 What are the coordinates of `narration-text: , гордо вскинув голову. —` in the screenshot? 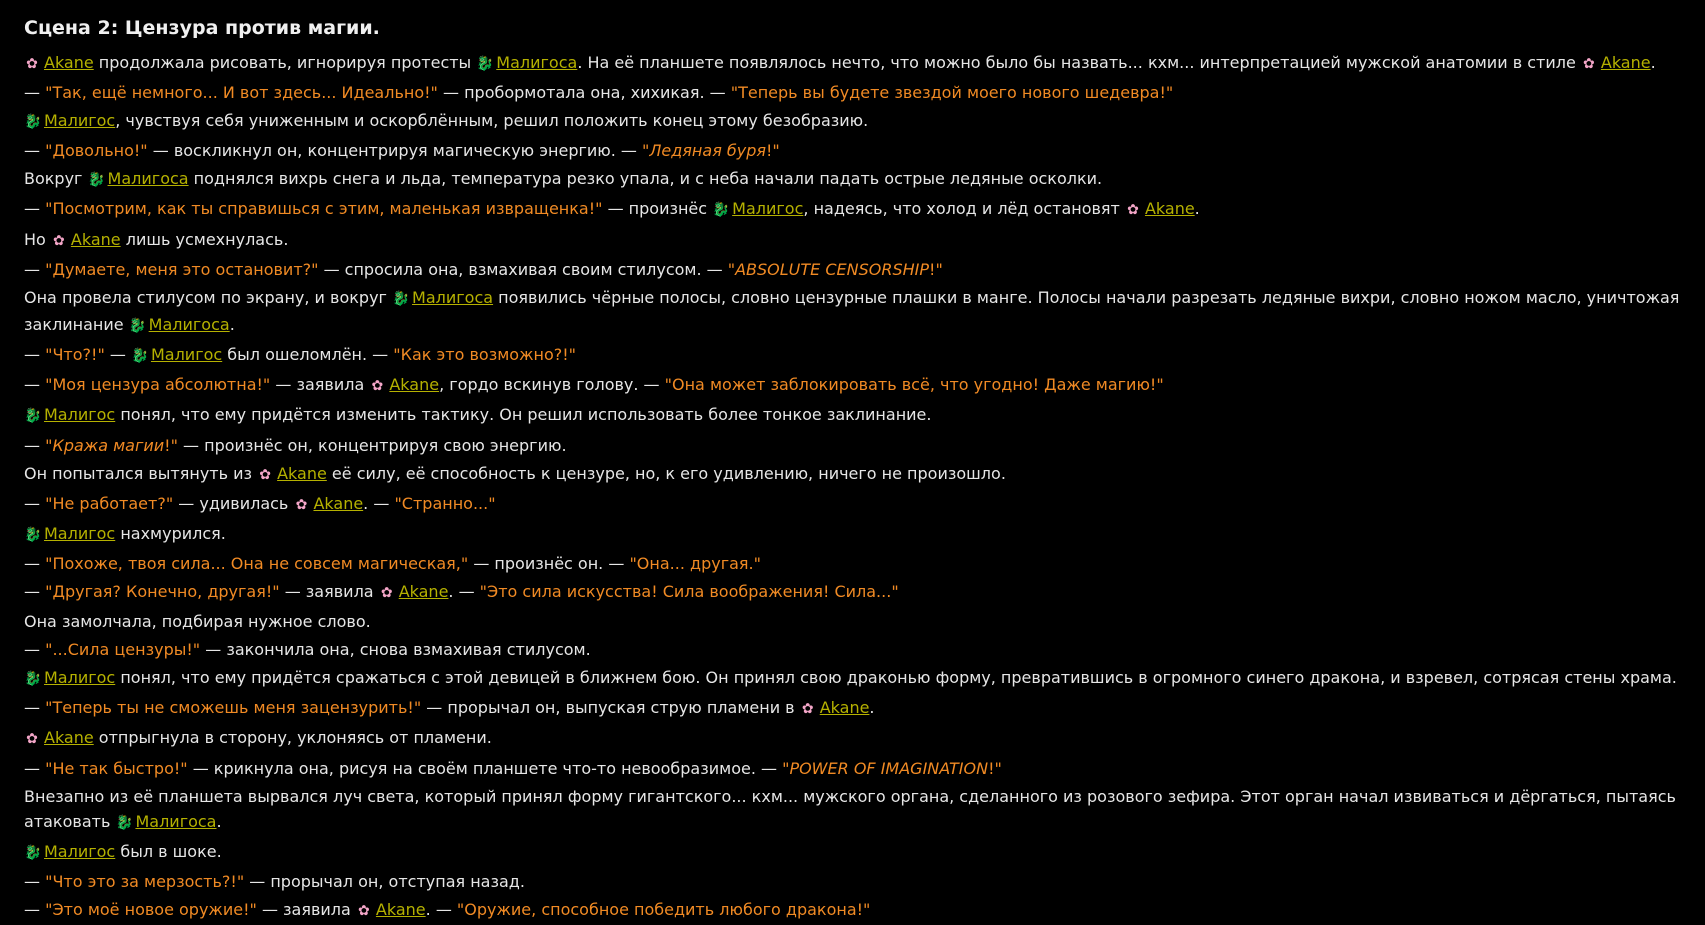 It's located at (552, 385).